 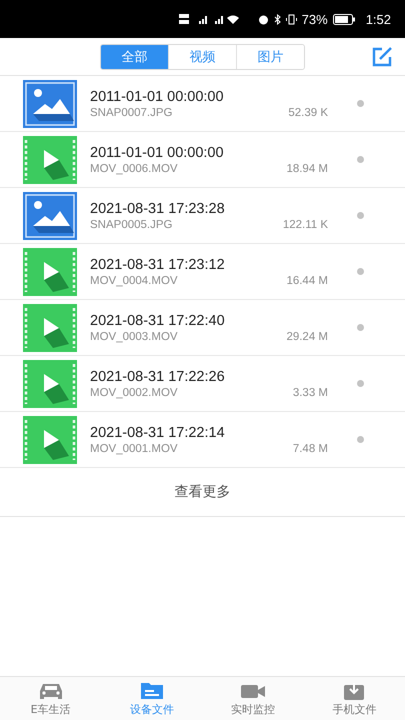 What do you see at coordinates (158, 377) in the screenshot?
I see `file-date: 2021-08-31 17:22:26` at bounding box center [158, 377].